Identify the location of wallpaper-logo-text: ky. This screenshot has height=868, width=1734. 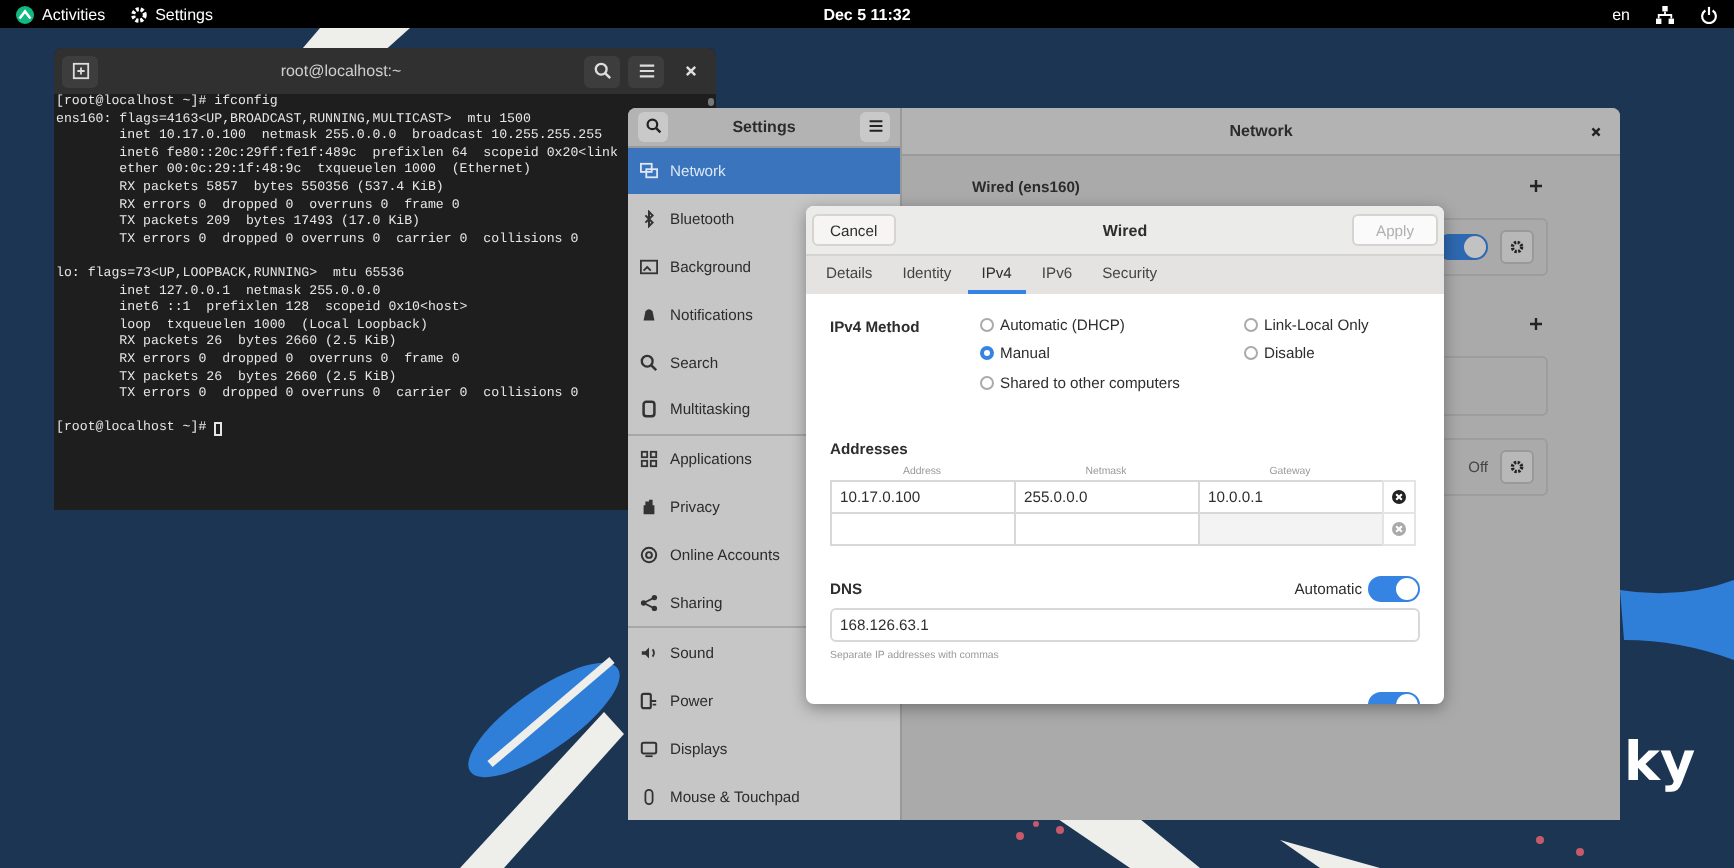
(1660, 763).